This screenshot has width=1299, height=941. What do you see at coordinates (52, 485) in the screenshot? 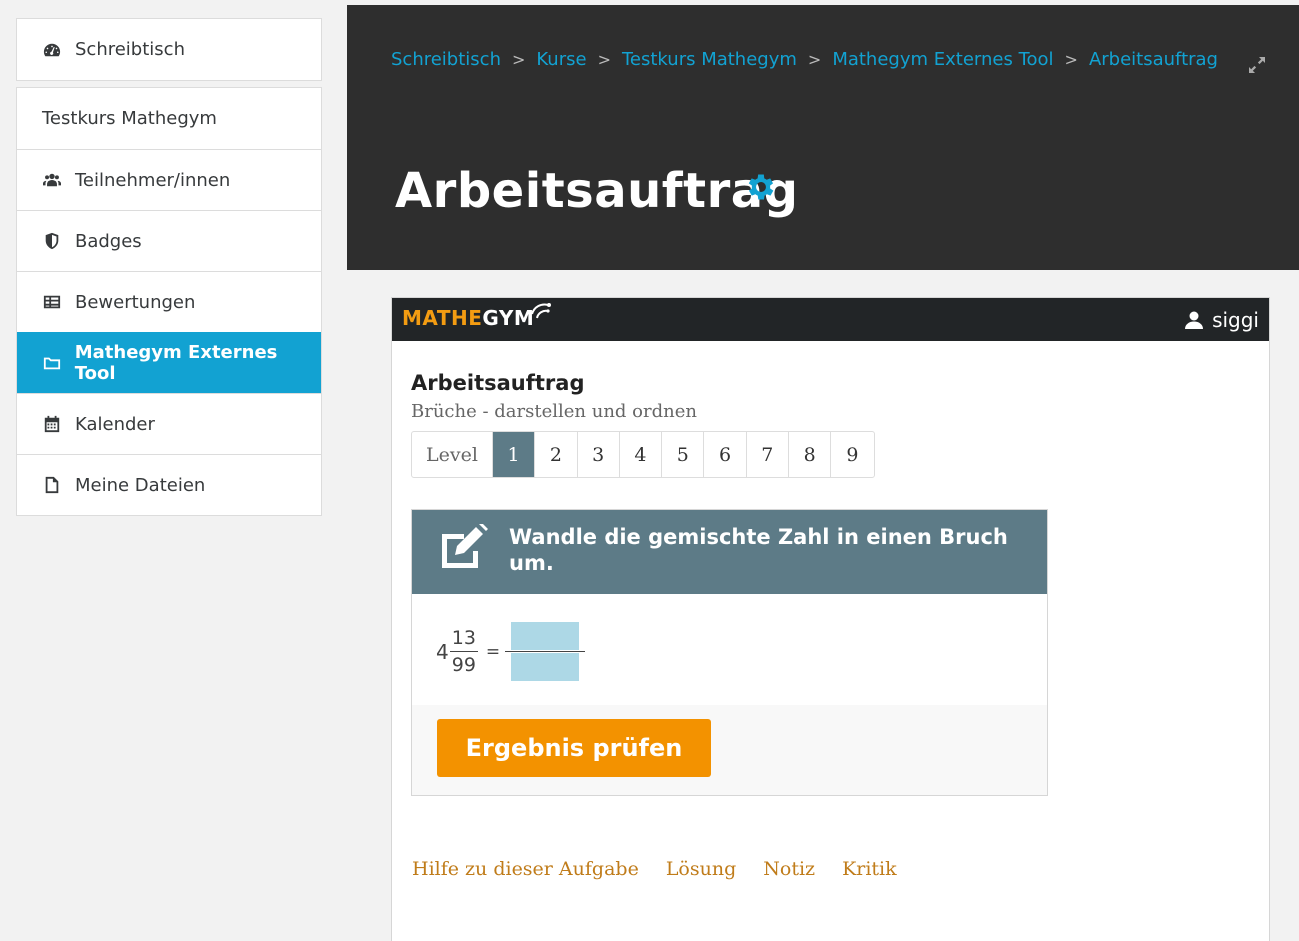
I see `file-icon` at bounding box center [52, 485].